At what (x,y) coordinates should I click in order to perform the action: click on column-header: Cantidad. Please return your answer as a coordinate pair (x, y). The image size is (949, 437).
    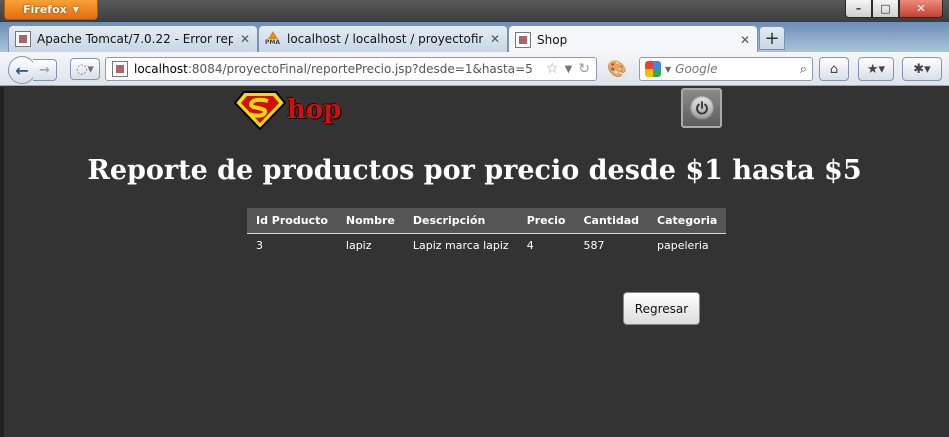
    Looking at the image, I should click on (611, 221).